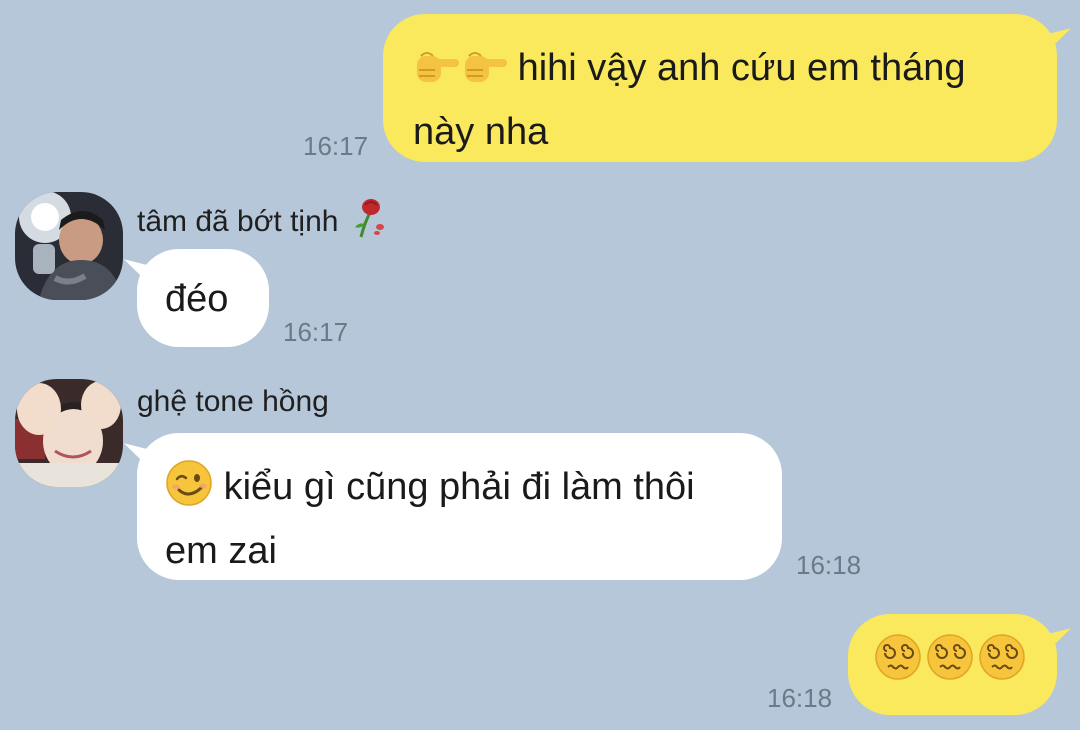 This screenshot has width=1080, height=730. I want to click on message-text: kiểu gì cũng phải đi làm thôi, so click(459, 487).